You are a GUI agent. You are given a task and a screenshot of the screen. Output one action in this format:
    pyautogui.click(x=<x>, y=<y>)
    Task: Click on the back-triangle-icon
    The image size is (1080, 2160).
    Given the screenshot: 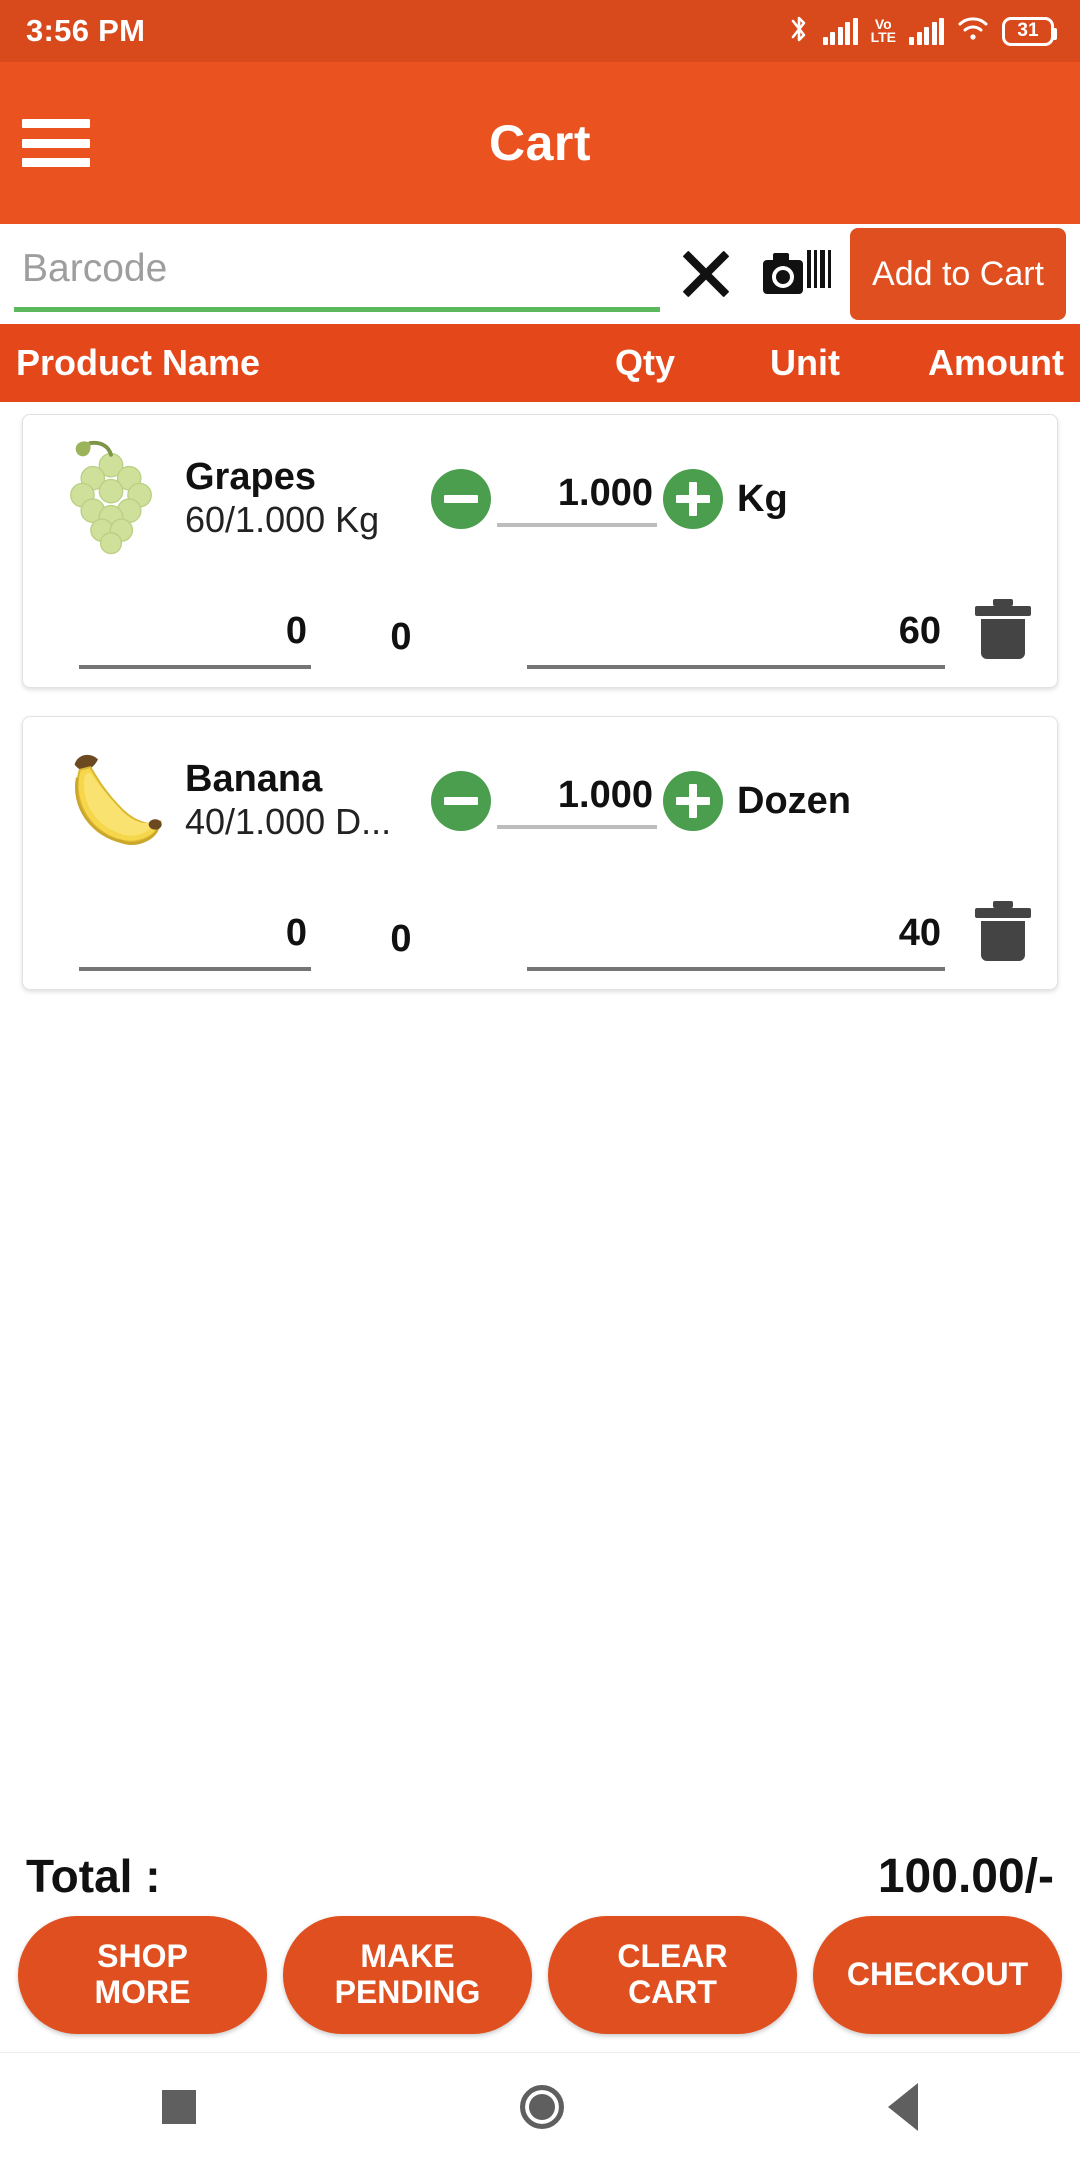 What is the action you would take?
    pyautogui.click(x=903, y=2106)
    